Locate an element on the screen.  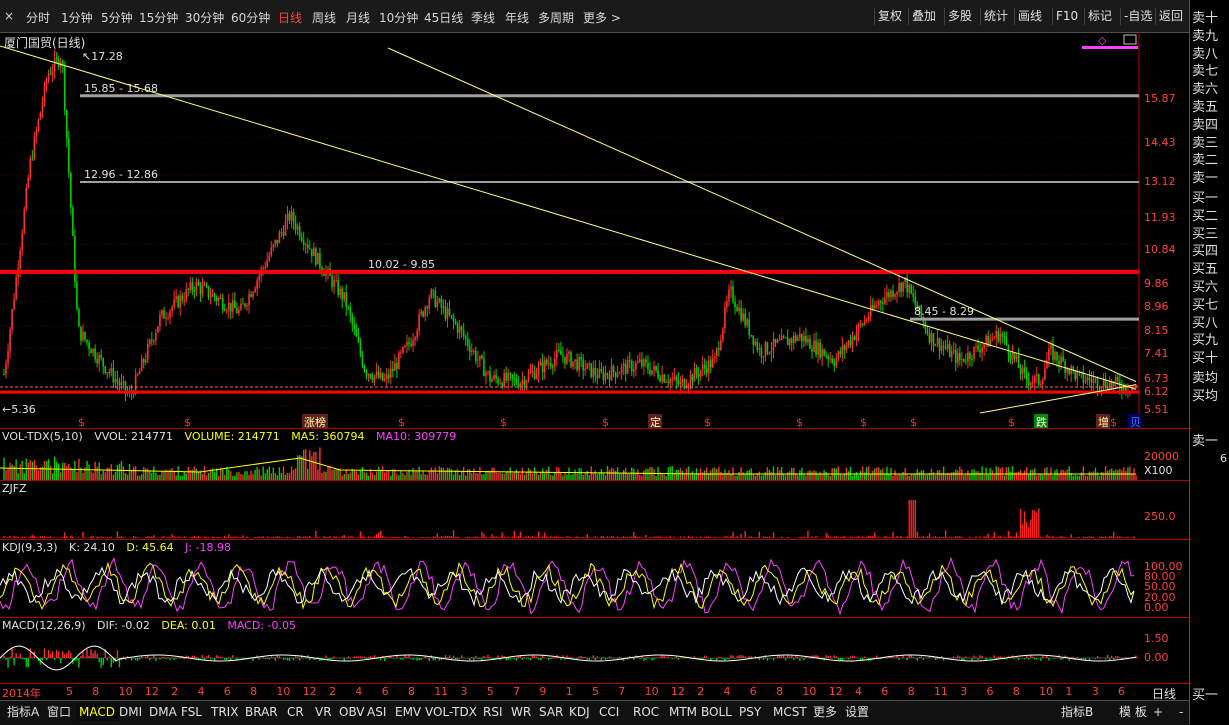
period-tab-13: 多周期 is located at coordinates (556, 17).